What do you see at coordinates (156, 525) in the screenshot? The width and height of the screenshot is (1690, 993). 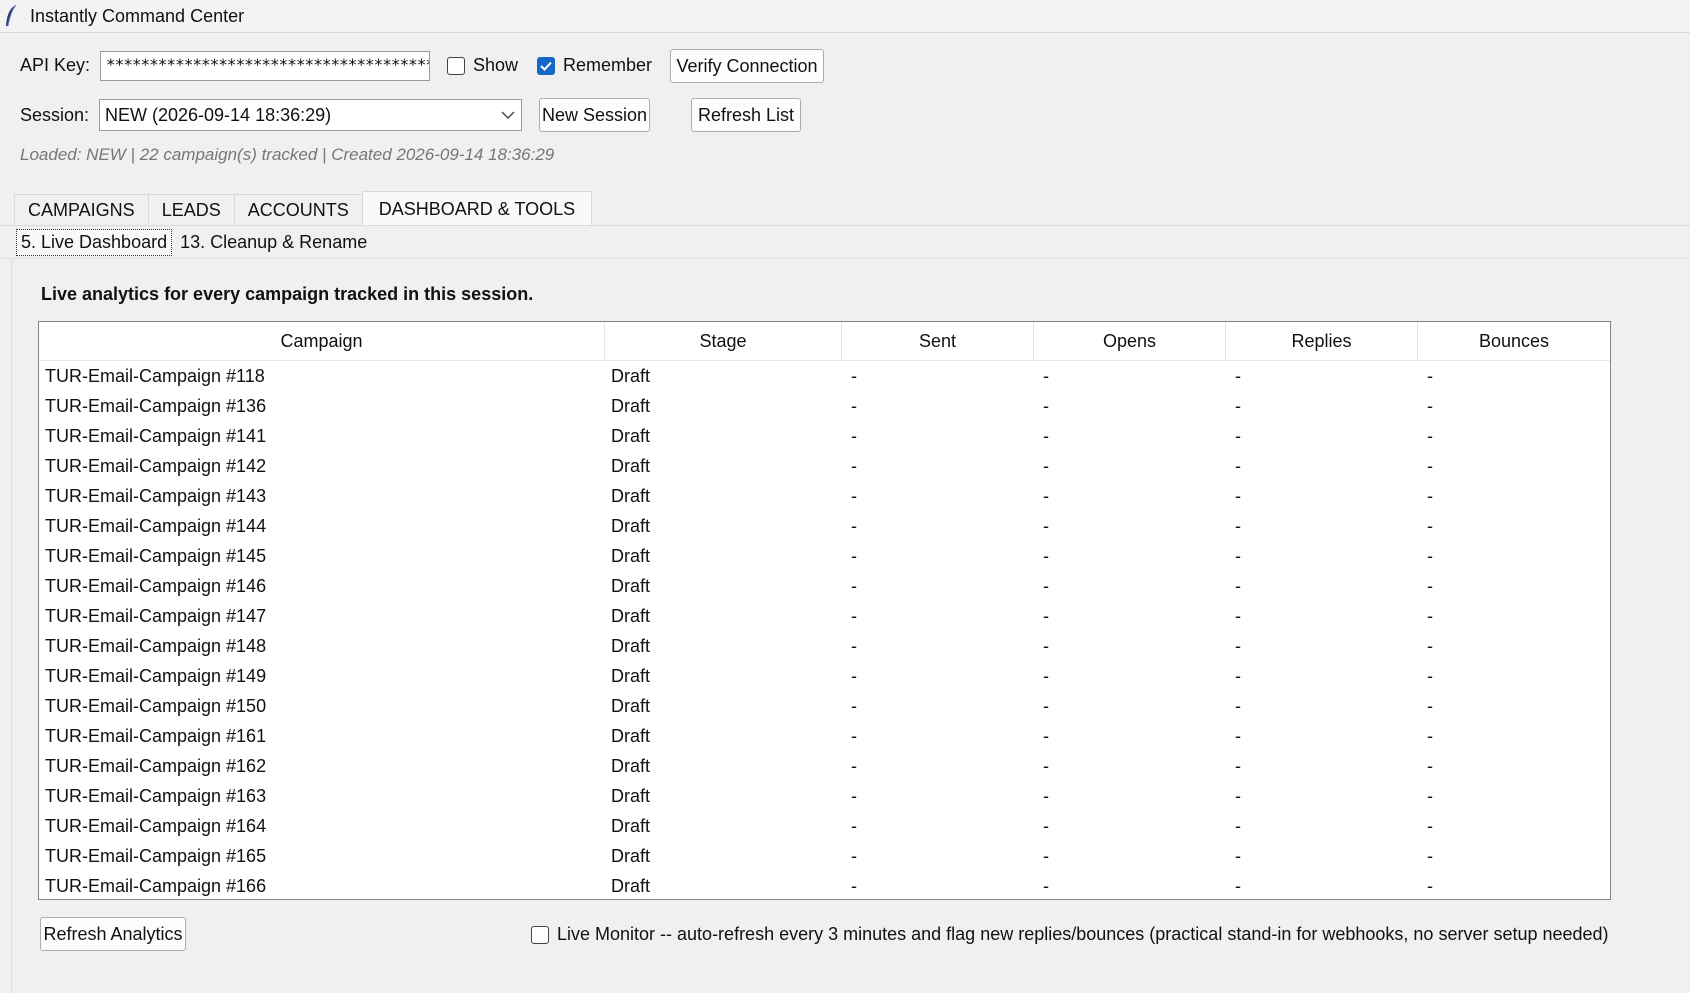 I see `cell-campaign: TUR-Email-Campaign #144` at bounding box center [156, 525].